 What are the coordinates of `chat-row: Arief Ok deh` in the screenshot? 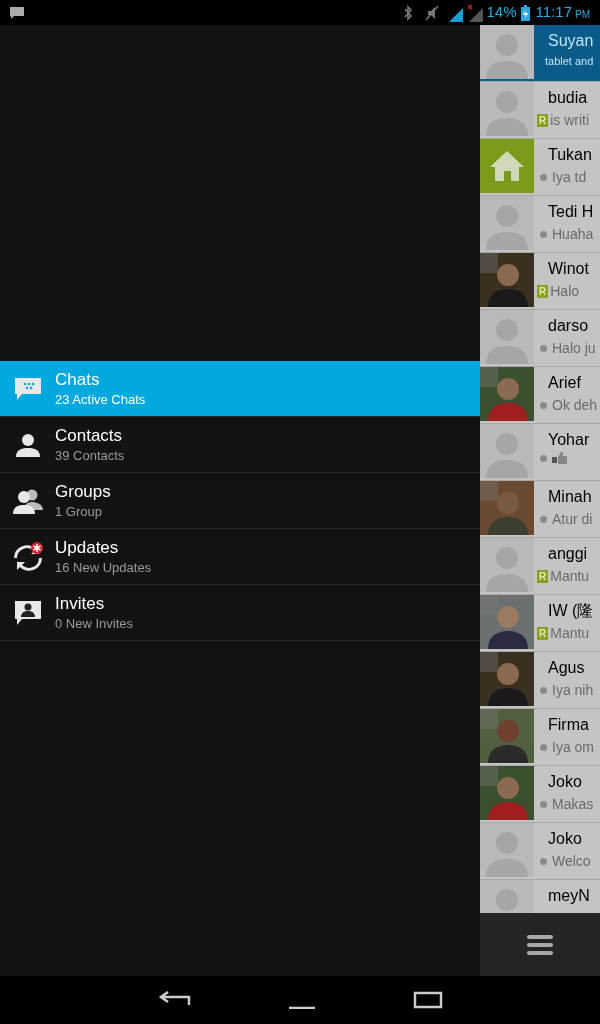 It's located at (540, 395).